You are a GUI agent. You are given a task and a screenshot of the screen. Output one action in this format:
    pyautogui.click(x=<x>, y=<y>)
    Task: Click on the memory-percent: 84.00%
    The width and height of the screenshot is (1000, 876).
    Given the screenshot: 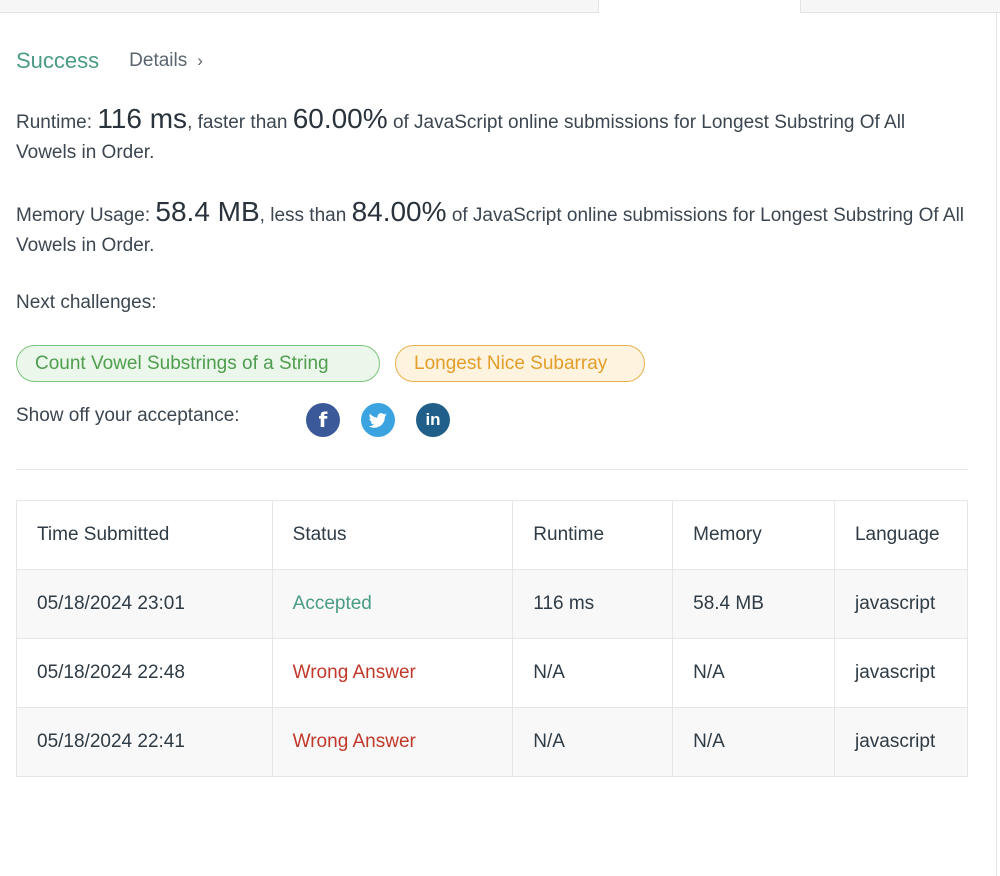 What is the action you would take?
    pyautogui.click(x=399, y=211)
    